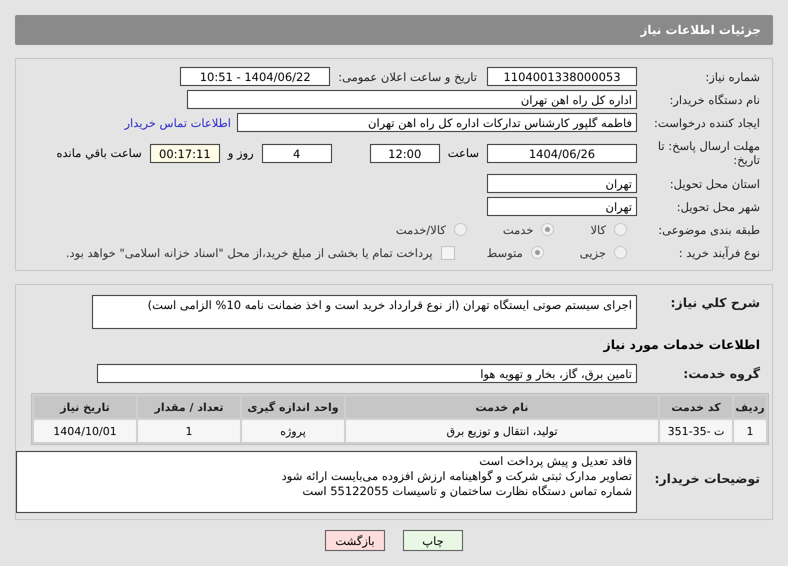 Image resolution: width=788 pixels, height=566 pixels. What do you see at coordinates (447, 253) in the screenshot?
I see `checkbox` at bounding box center [447, 253].